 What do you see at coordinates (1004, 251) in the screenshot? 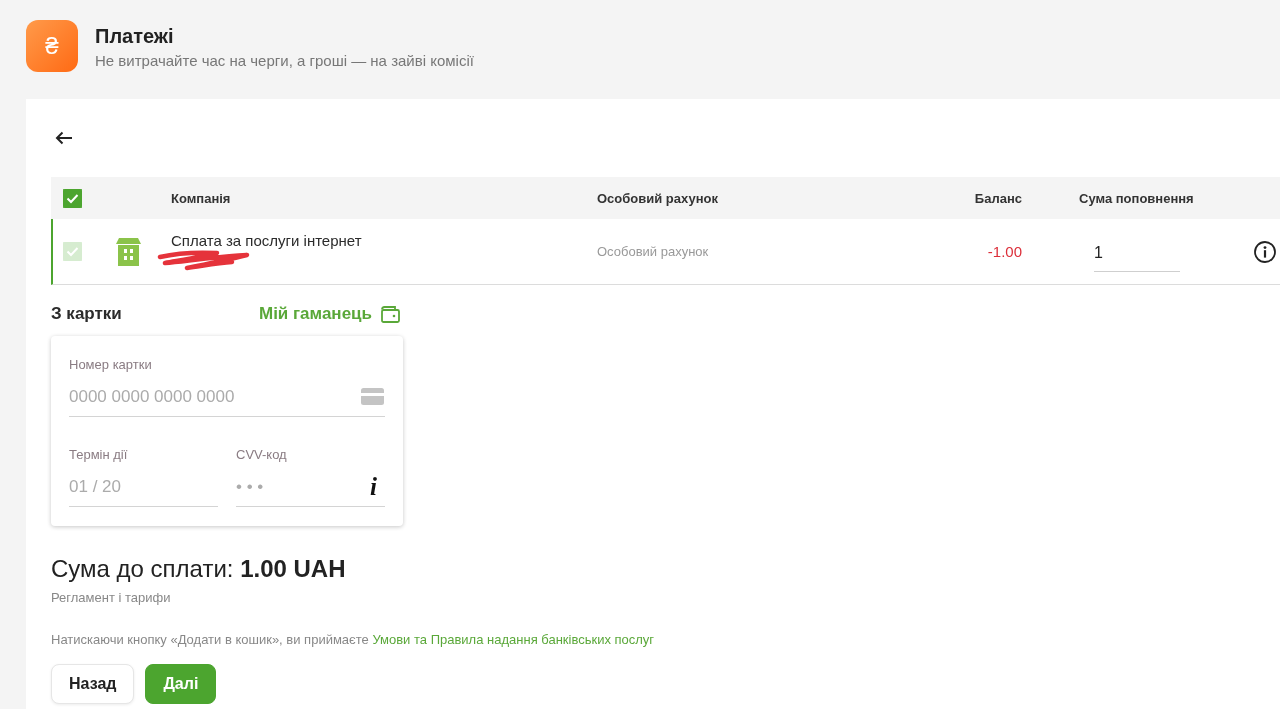
I see `balance-value: -1.00` at bounding box center [1004, 251].